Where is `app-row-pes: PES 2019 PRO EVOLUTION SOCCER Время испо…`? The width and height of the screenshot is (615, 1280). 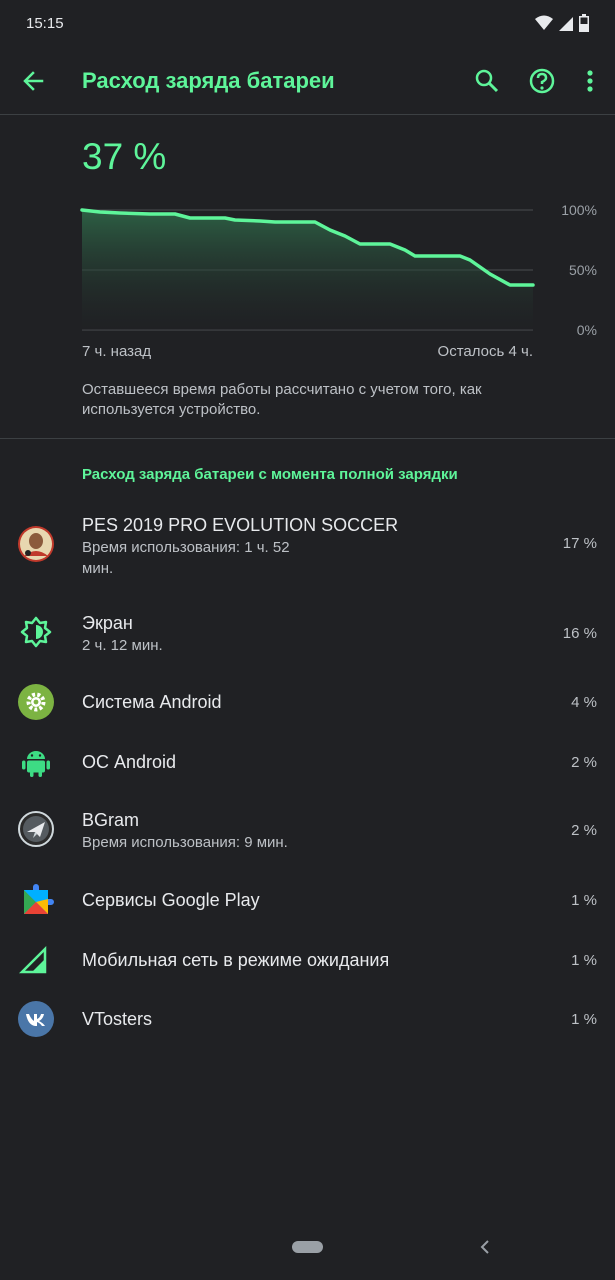
app-row-pes: PES 2019 PRO EVOLUTION SOCCER Время испо… is located at coordinates (307, 548).